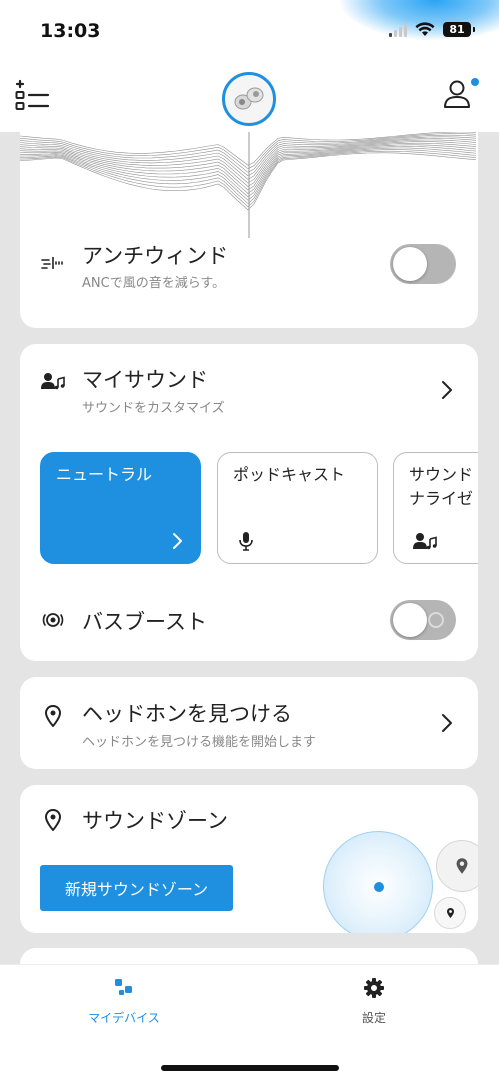  What do you see at coordinates (187, 714) in the screenshot?
I see `find-headphones-title: ヘッドホンを見つける` at bounding box center [187, 714].